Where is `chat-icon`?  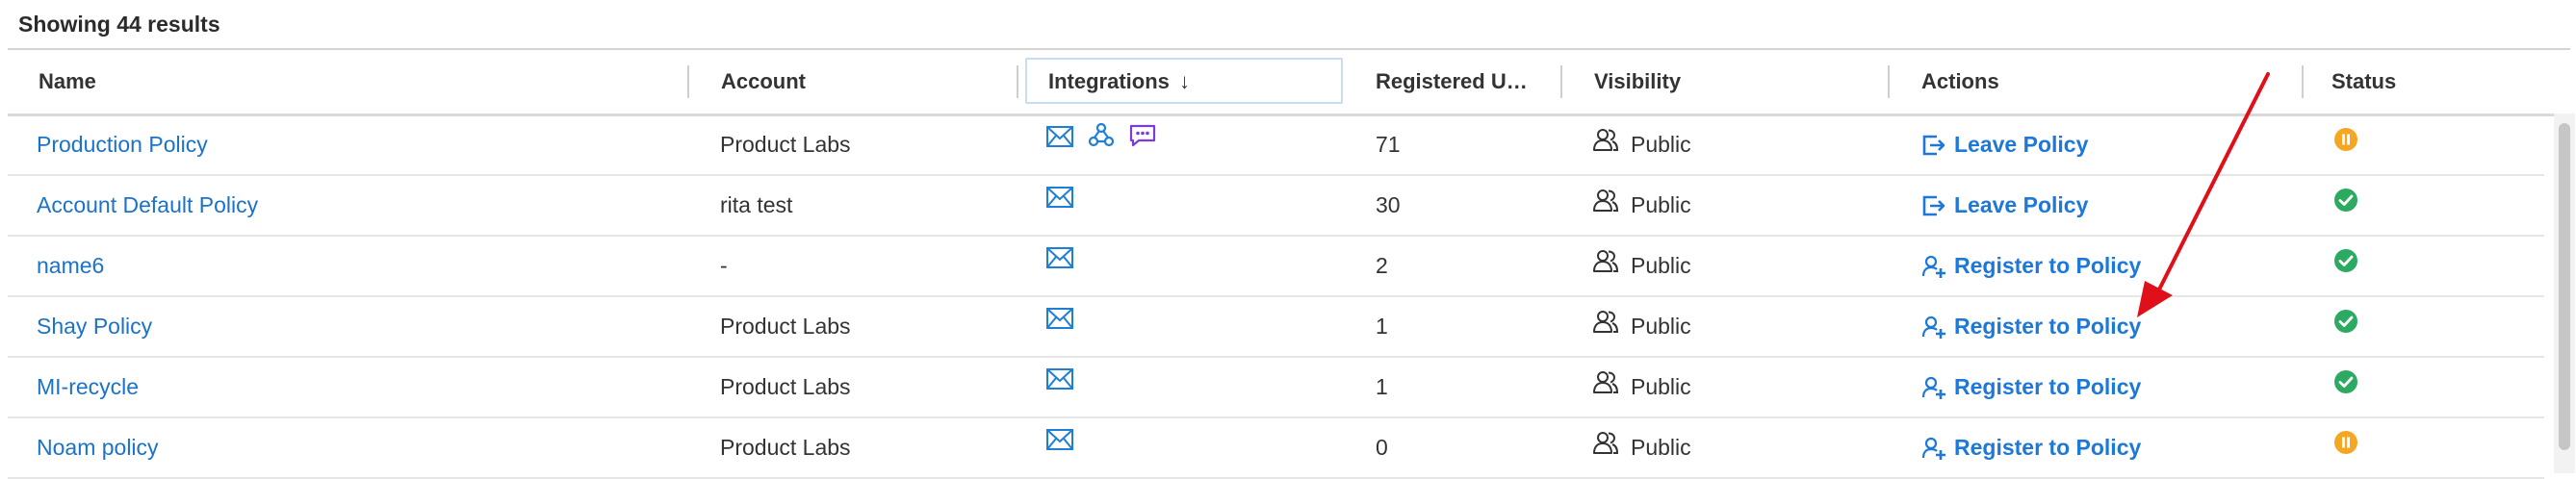 chat-icon is located at coordinates (1142, 141).